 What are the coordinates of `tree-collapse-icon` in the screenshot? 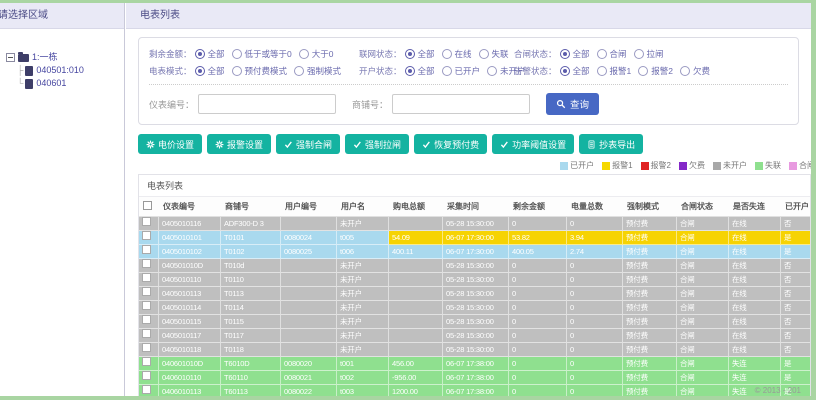 It's located at (10, 57).